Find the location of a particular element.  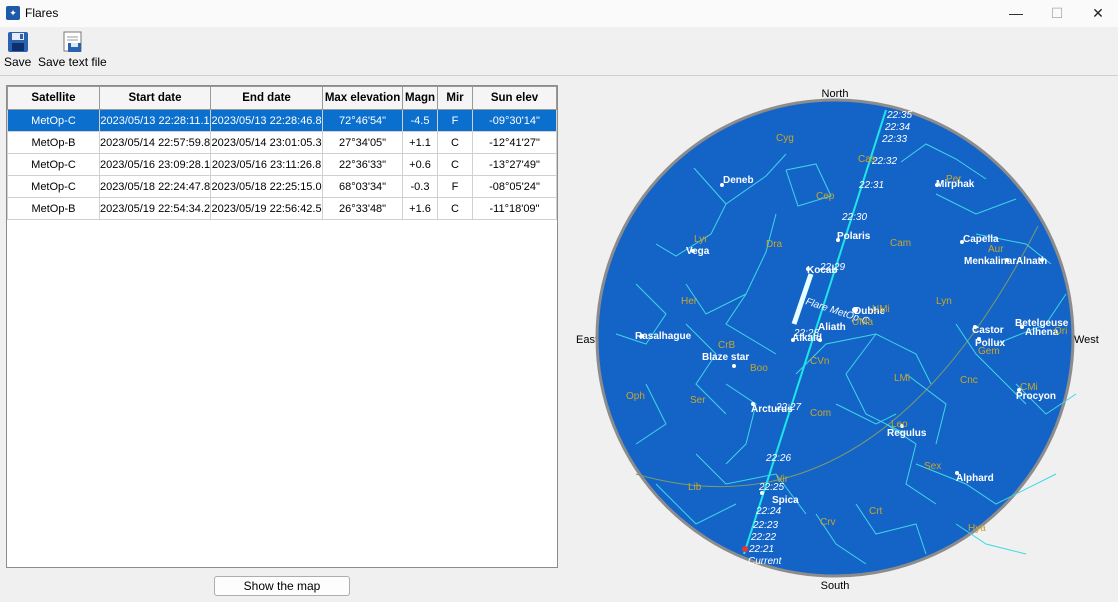

column-header: Magn is located at coordinates (420, 98).